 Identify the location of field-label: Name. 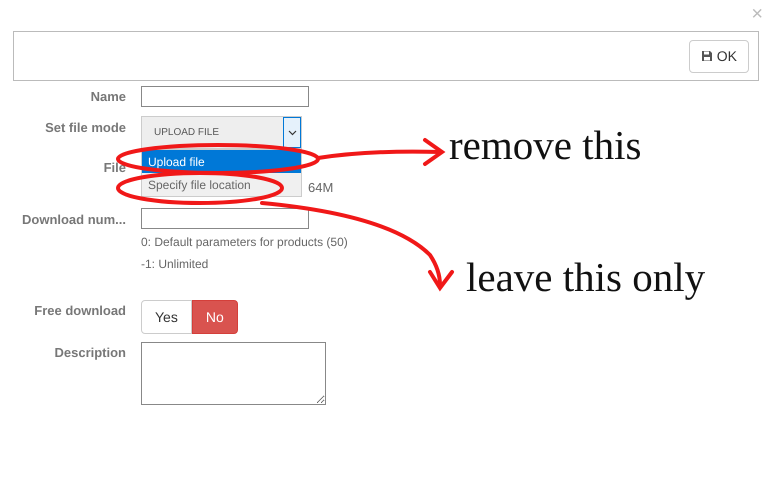
(108, 97).